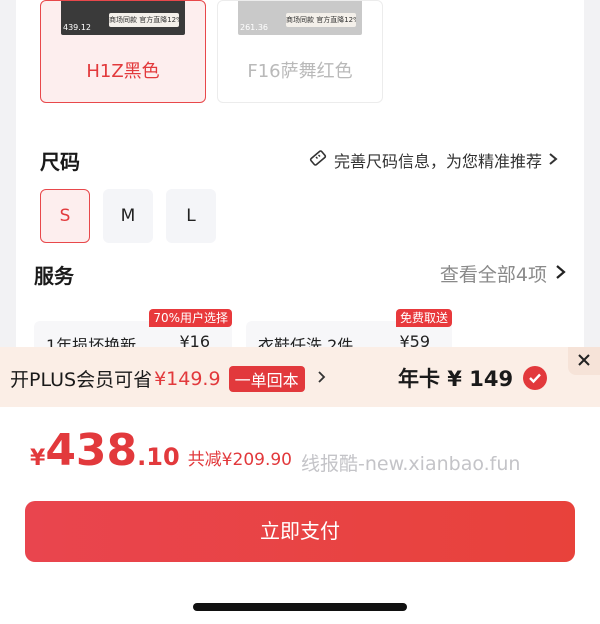 The width and height of the screenshot is (600, 624). Describe the element at coordinates (456, 379) in the screenshot. I see `annual-card-label: 年卡 ¥ 149` at that location.